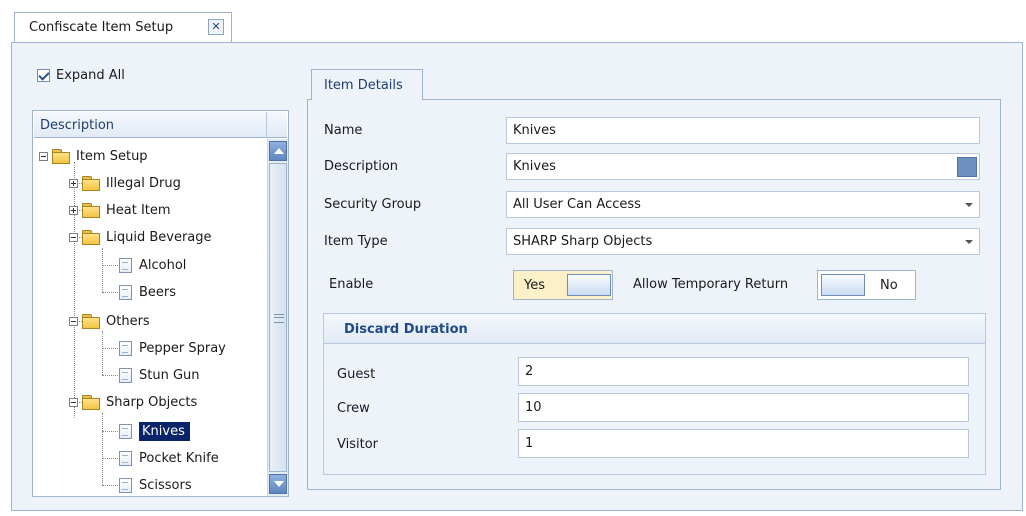 This screenshot has width=1026, height=516. Describe the element at coordinates (743, 407) in the screenshot. I see `crew-input: 10` at that location.